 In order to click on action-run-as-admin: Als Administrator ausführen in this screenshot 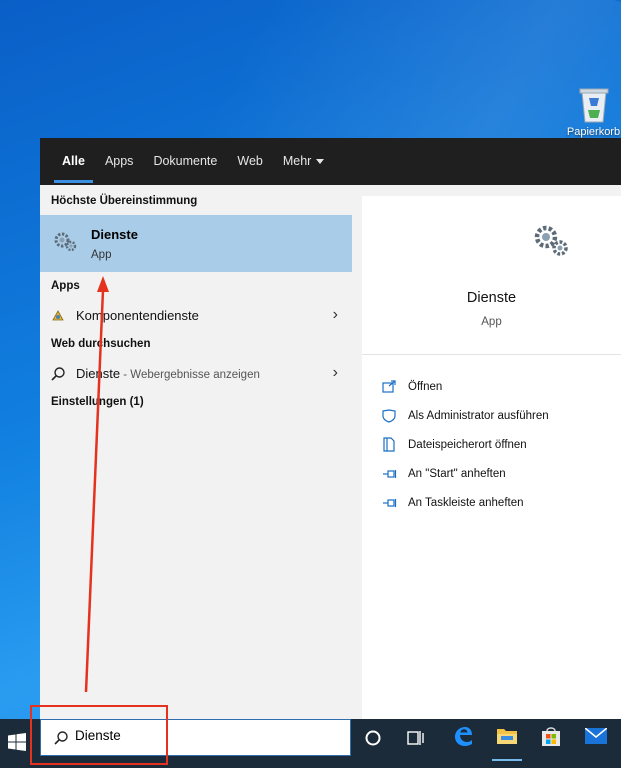, I will do `click(465, 415)`.